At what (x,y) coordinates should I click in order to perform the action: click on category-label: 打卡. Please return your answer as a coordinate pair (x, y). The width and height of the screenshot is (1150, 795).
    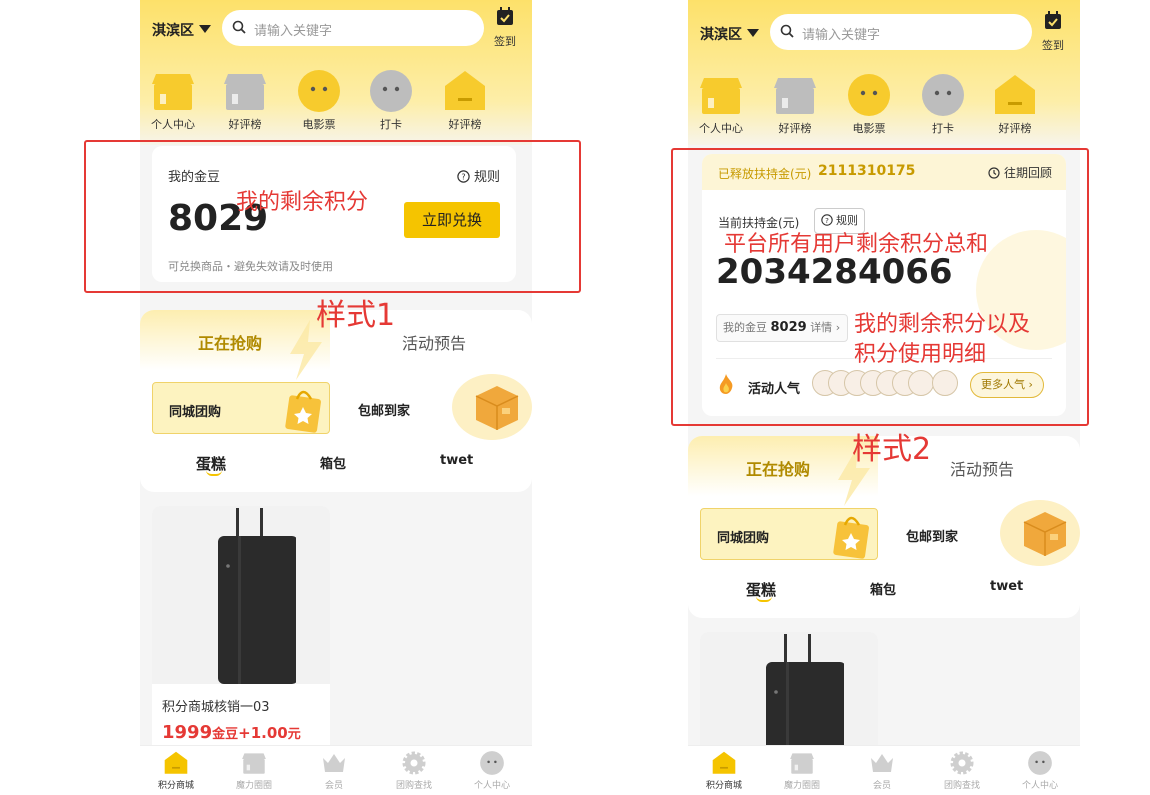
    Looking at the image, I should click on (391, 124).